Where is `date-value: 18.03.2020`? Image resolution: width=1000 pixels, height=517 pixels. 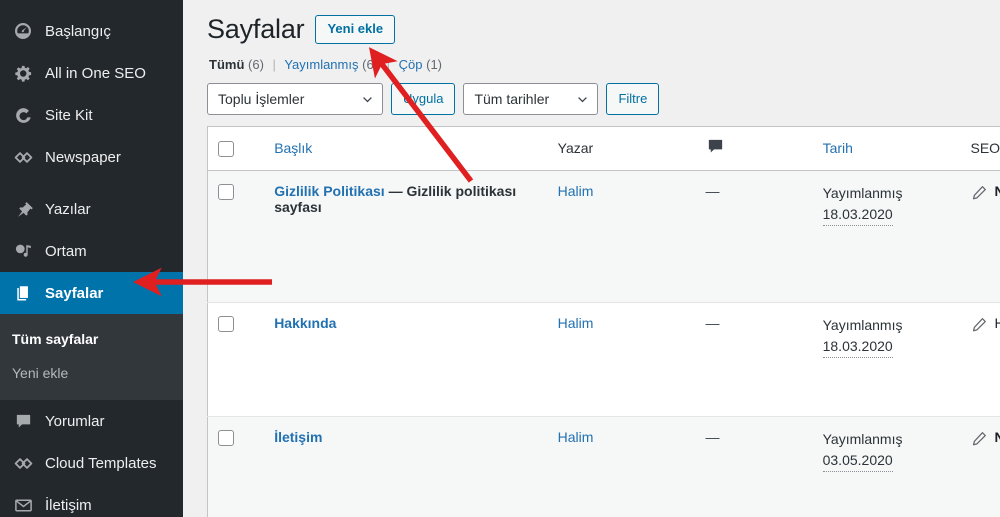
date-value: 18.03.2020 is located at coordinates (857, 215).